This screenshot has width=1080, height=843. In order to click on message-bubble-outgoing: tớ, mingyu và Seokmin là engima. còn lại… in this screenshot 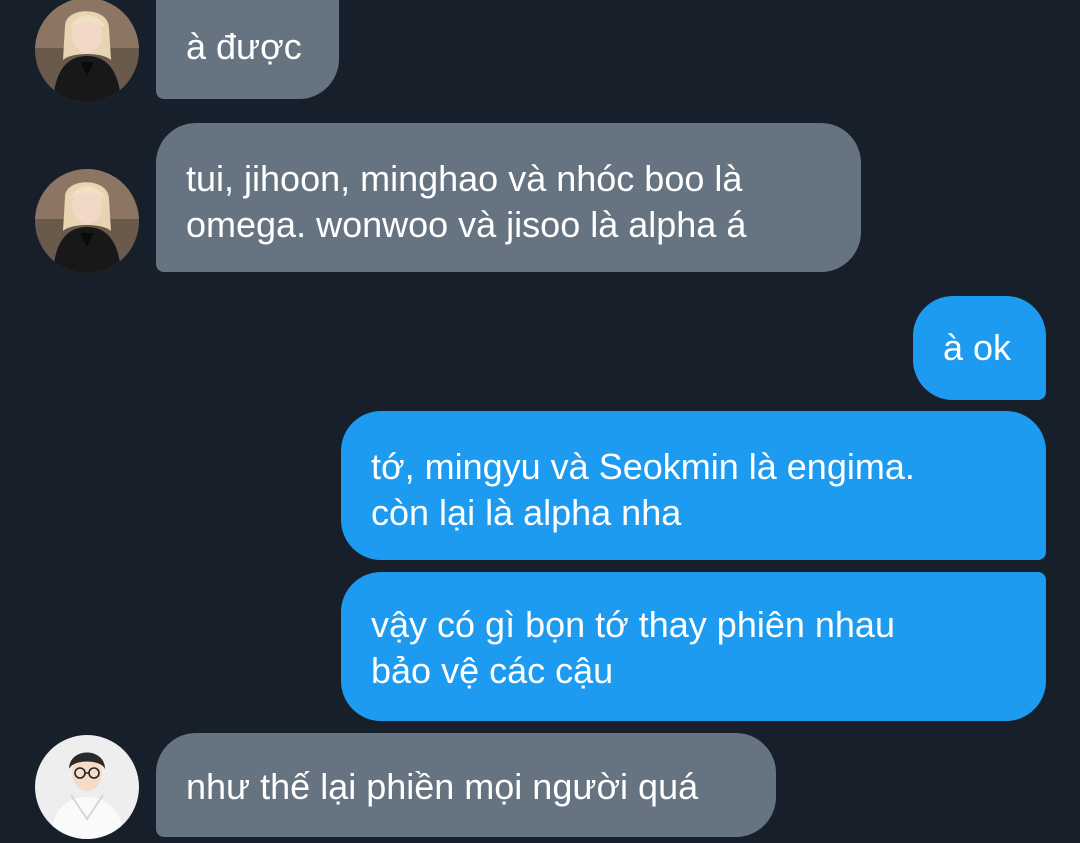, I will do `click(693, 485)`.